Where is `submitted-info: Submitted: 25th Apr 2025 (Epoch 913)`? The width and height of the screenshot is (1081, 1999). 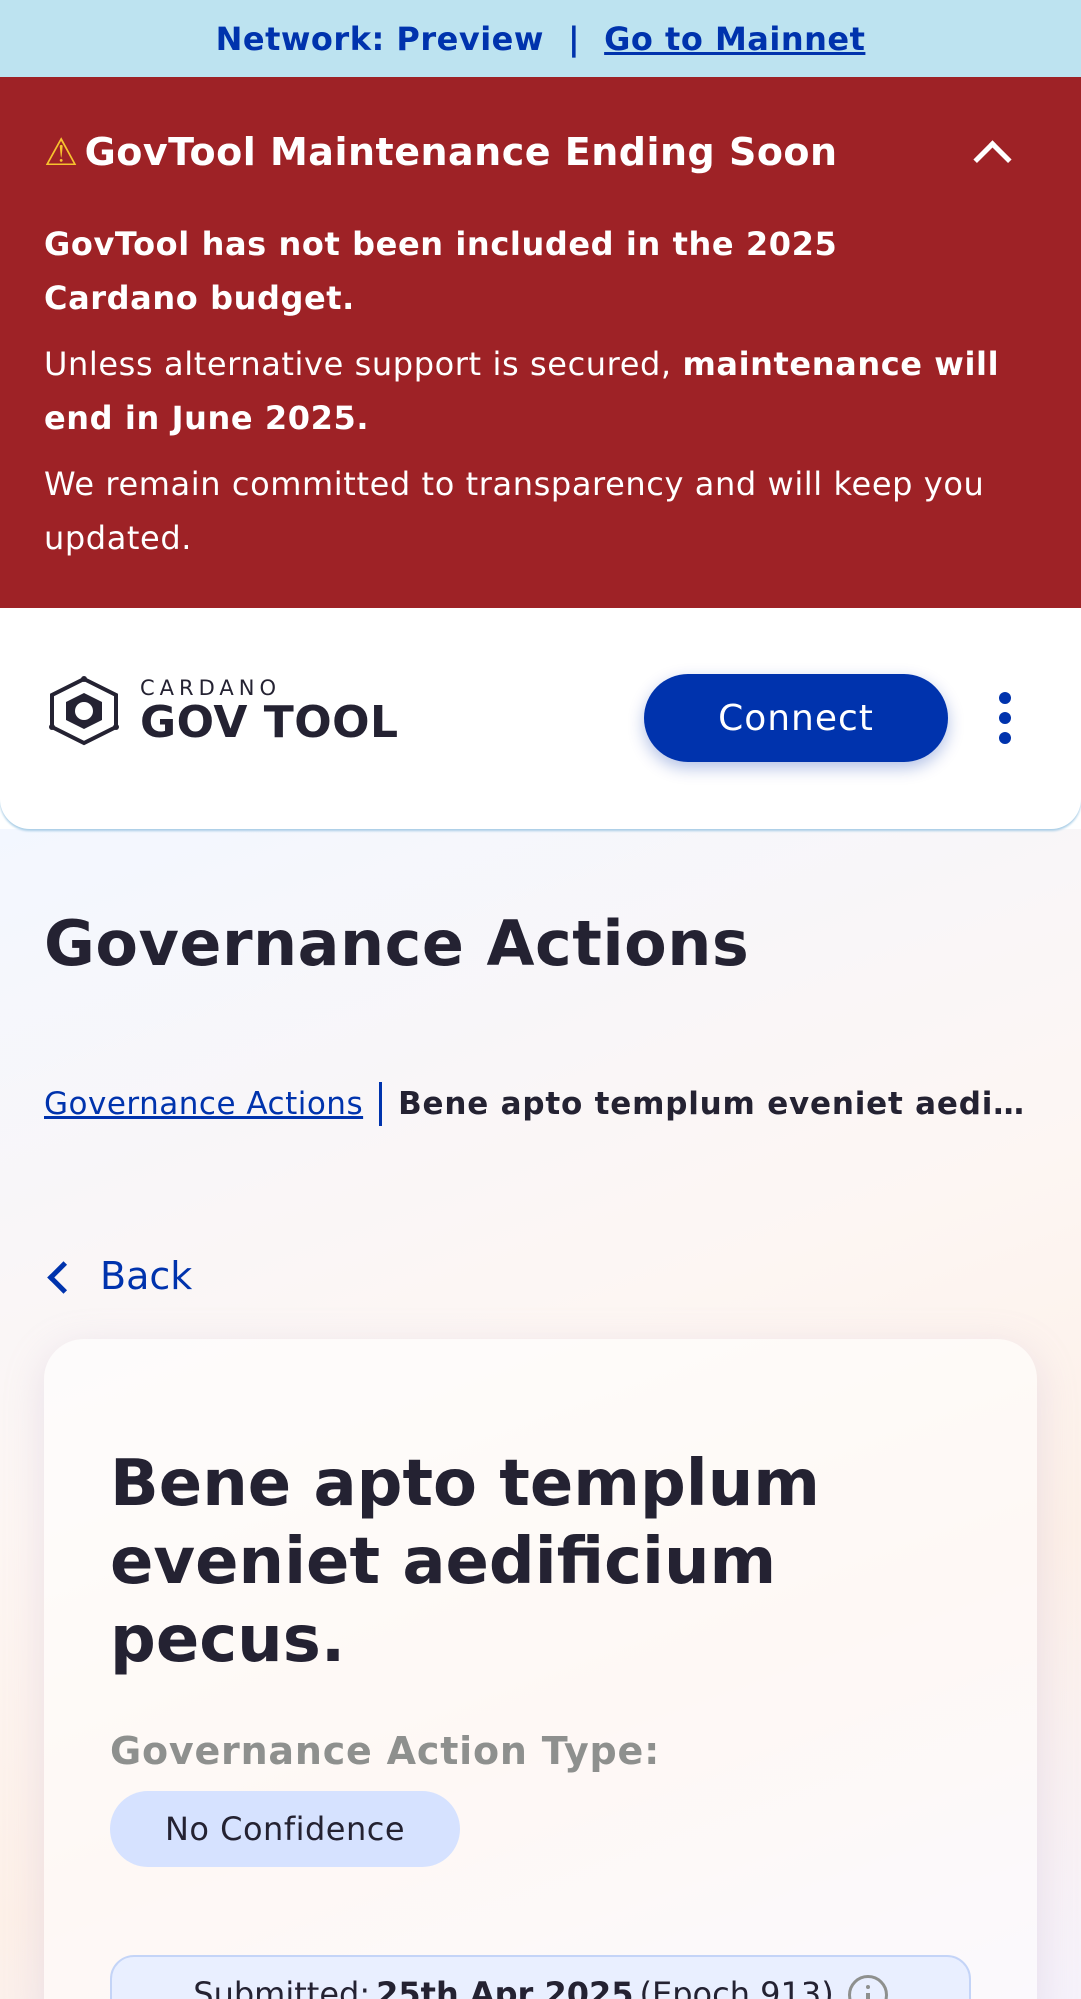 submitted-info: Submitted: 25th Apr 2025 (Epoch 913) is located at coordinates (540, 1977).